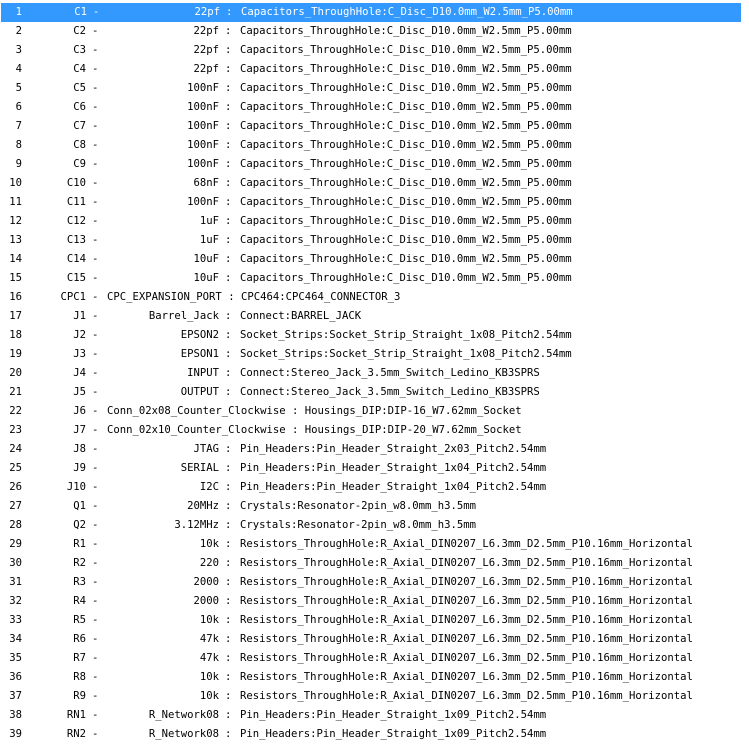 This screenshot has width=749, height=745. What do you see at coordinates (79, 430) in the screenshot?
I see `component-reference: J7` at bounding box center [79, 430].